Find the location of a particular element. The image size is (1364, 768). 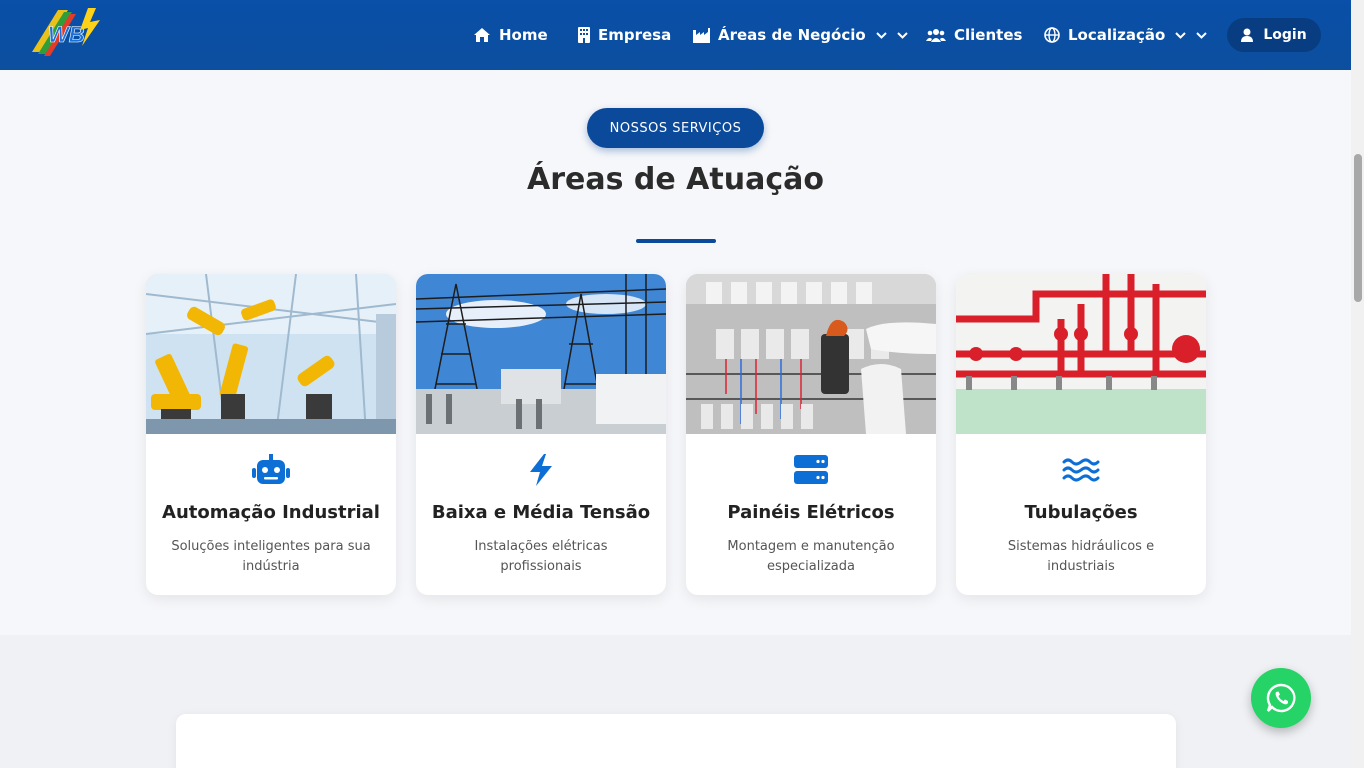

nav-home-label: Home is located at coordinates (523, 35).